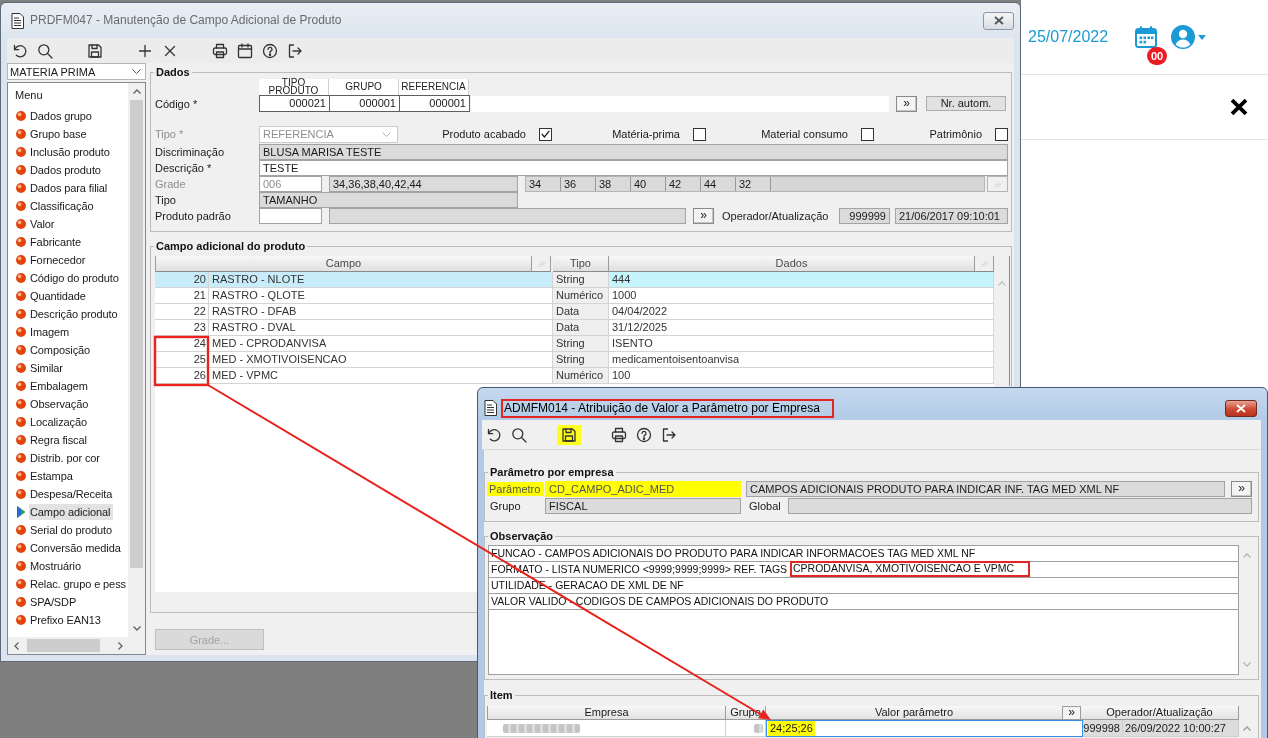  Describe the element at coordinates (1246, 555) in the screenshot. I see `scroll-up-icon` at that location.